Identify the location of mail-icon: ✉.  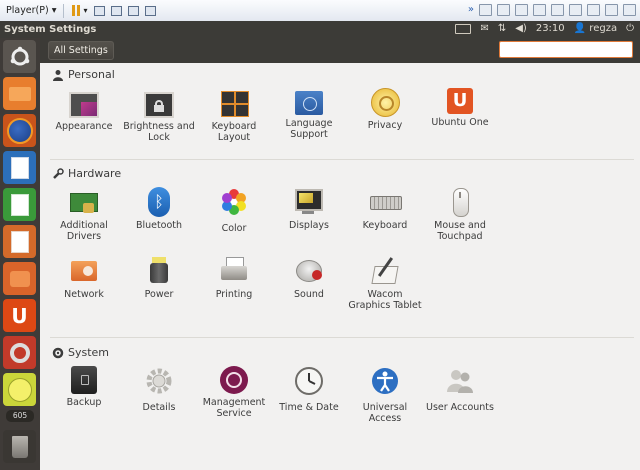
(484, 28).